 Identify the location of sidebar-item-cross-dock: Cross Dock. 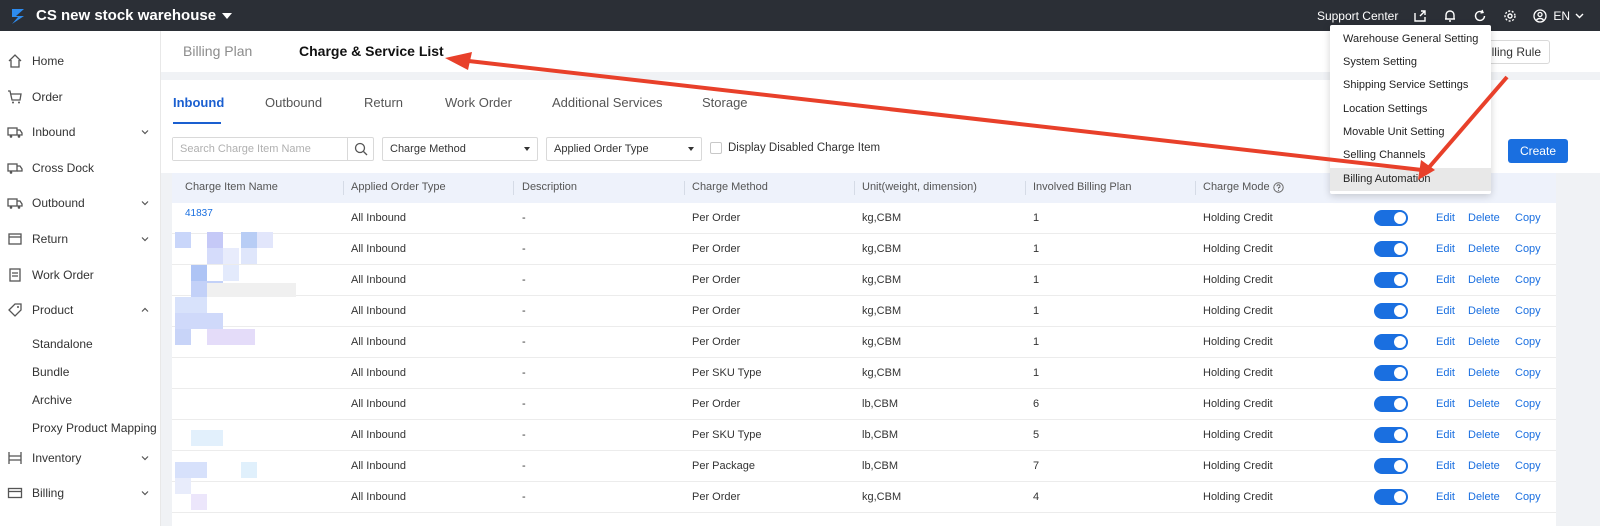
(80, 168).